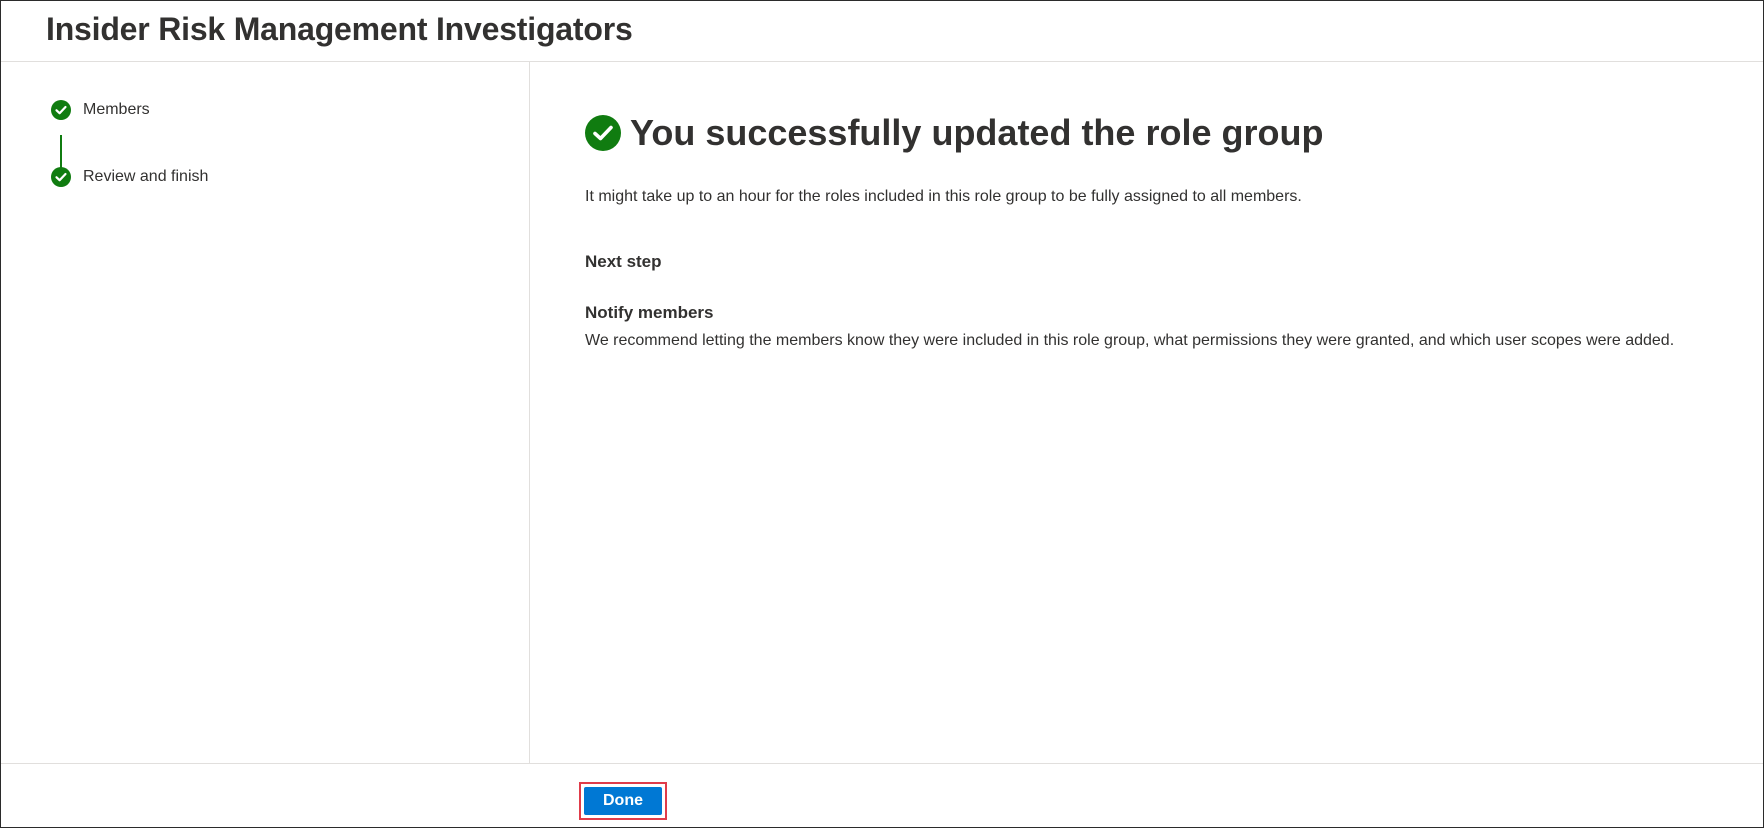 This screenshot has height=829, width=1764. Describe the element at coordinates (882, 796) in the screenshot. I see `panel-footer: Done` at that location.